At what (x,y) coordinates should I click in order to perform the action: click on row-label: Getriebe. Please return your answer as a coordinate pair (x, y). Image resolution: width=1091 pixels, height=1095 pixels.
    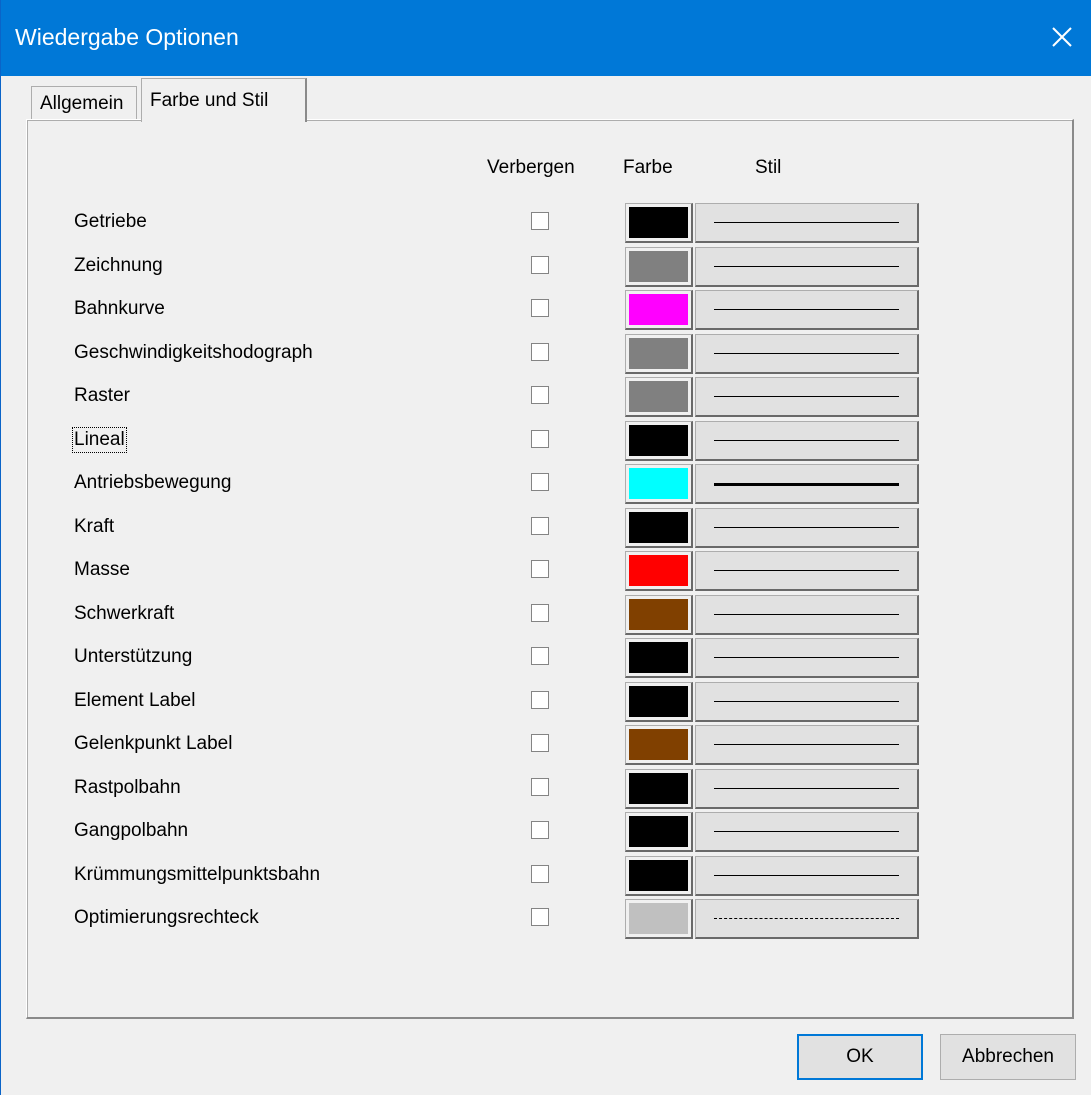
    Looking at the image, I should click on (110, 221).